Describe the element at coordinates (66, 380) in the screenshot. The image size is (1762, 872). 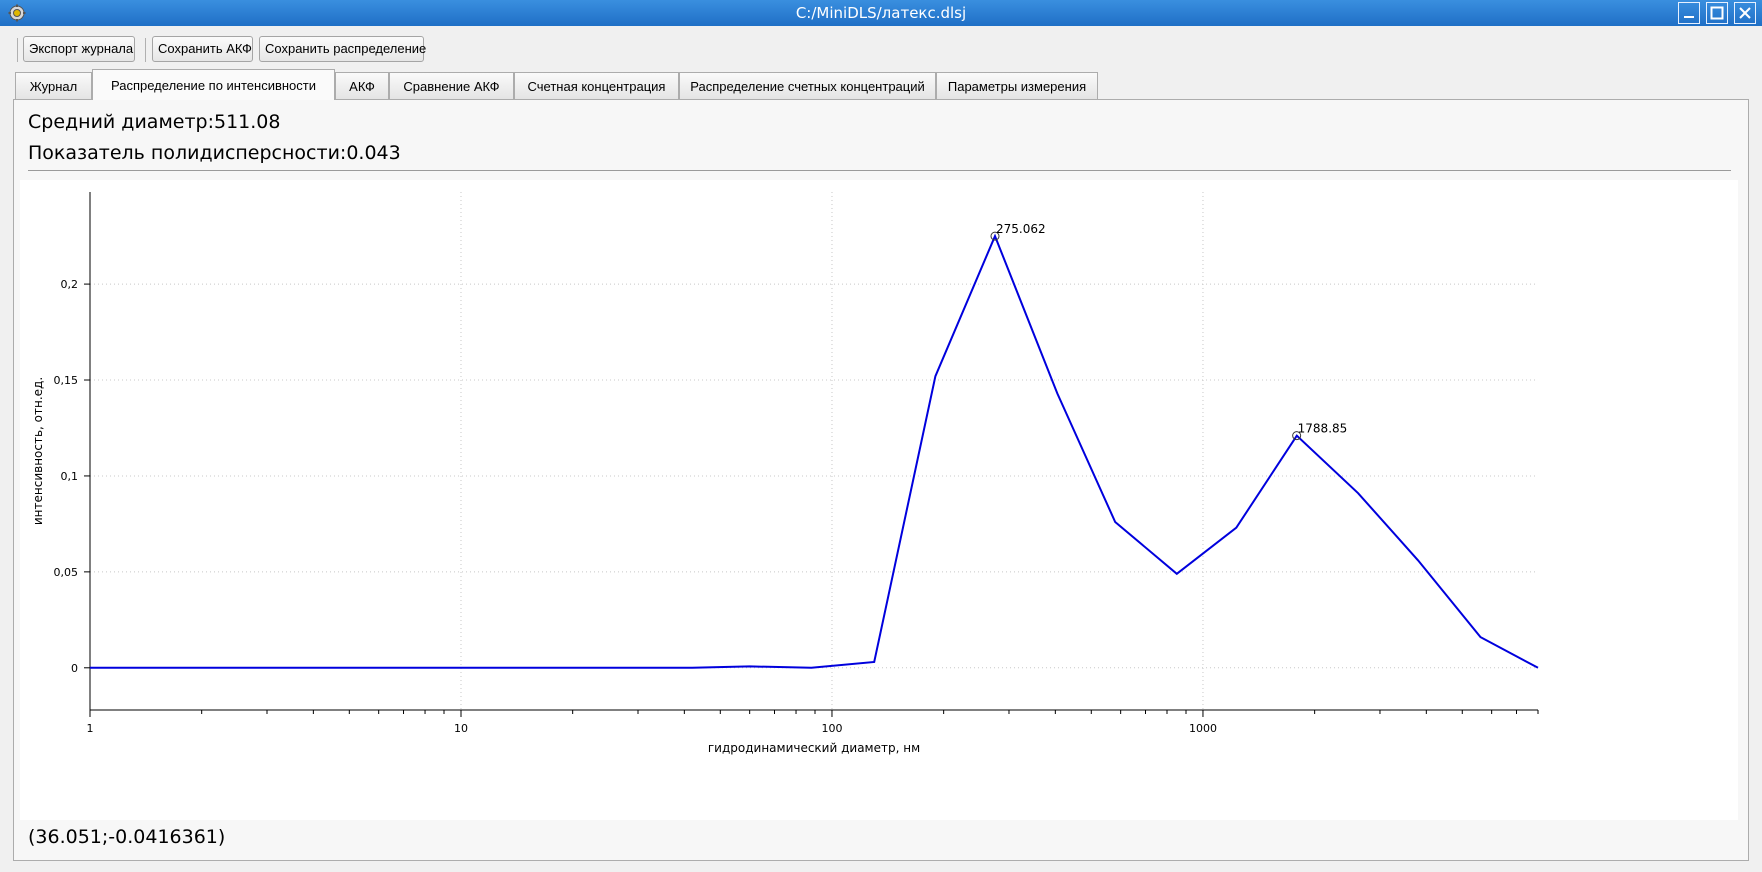
I see `y-tick-label: 0,15` at that location.